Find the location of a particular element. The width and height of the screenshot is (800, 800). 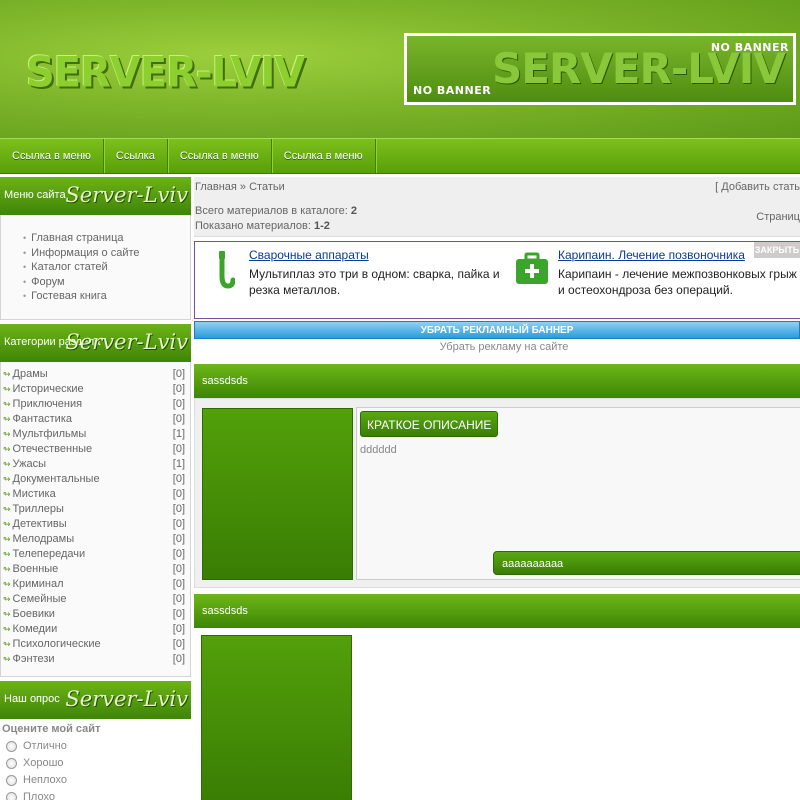

category-item: ↬ Боевики [0] is located at coordinates (94, 614).